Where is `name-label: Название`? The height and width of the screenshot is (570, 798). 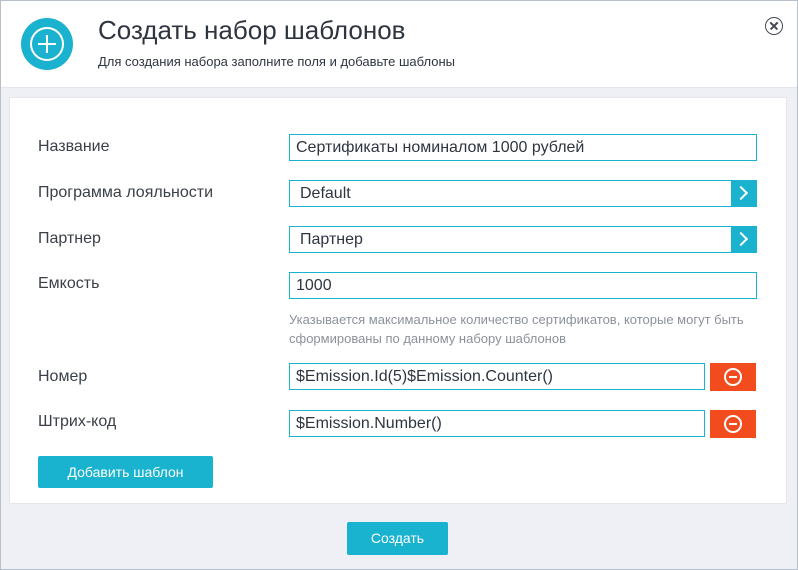
name-label: Название is located at coordinates (74, 146).